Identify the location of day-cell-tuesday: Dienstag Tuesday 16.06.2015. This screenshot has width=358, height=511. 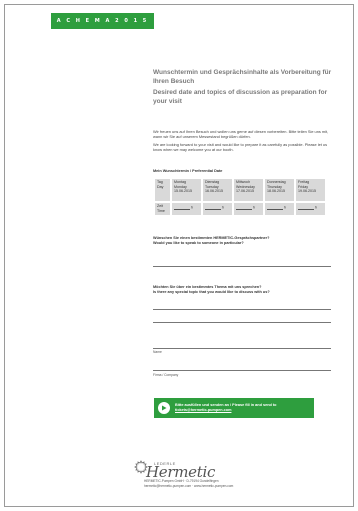
(217, 190).